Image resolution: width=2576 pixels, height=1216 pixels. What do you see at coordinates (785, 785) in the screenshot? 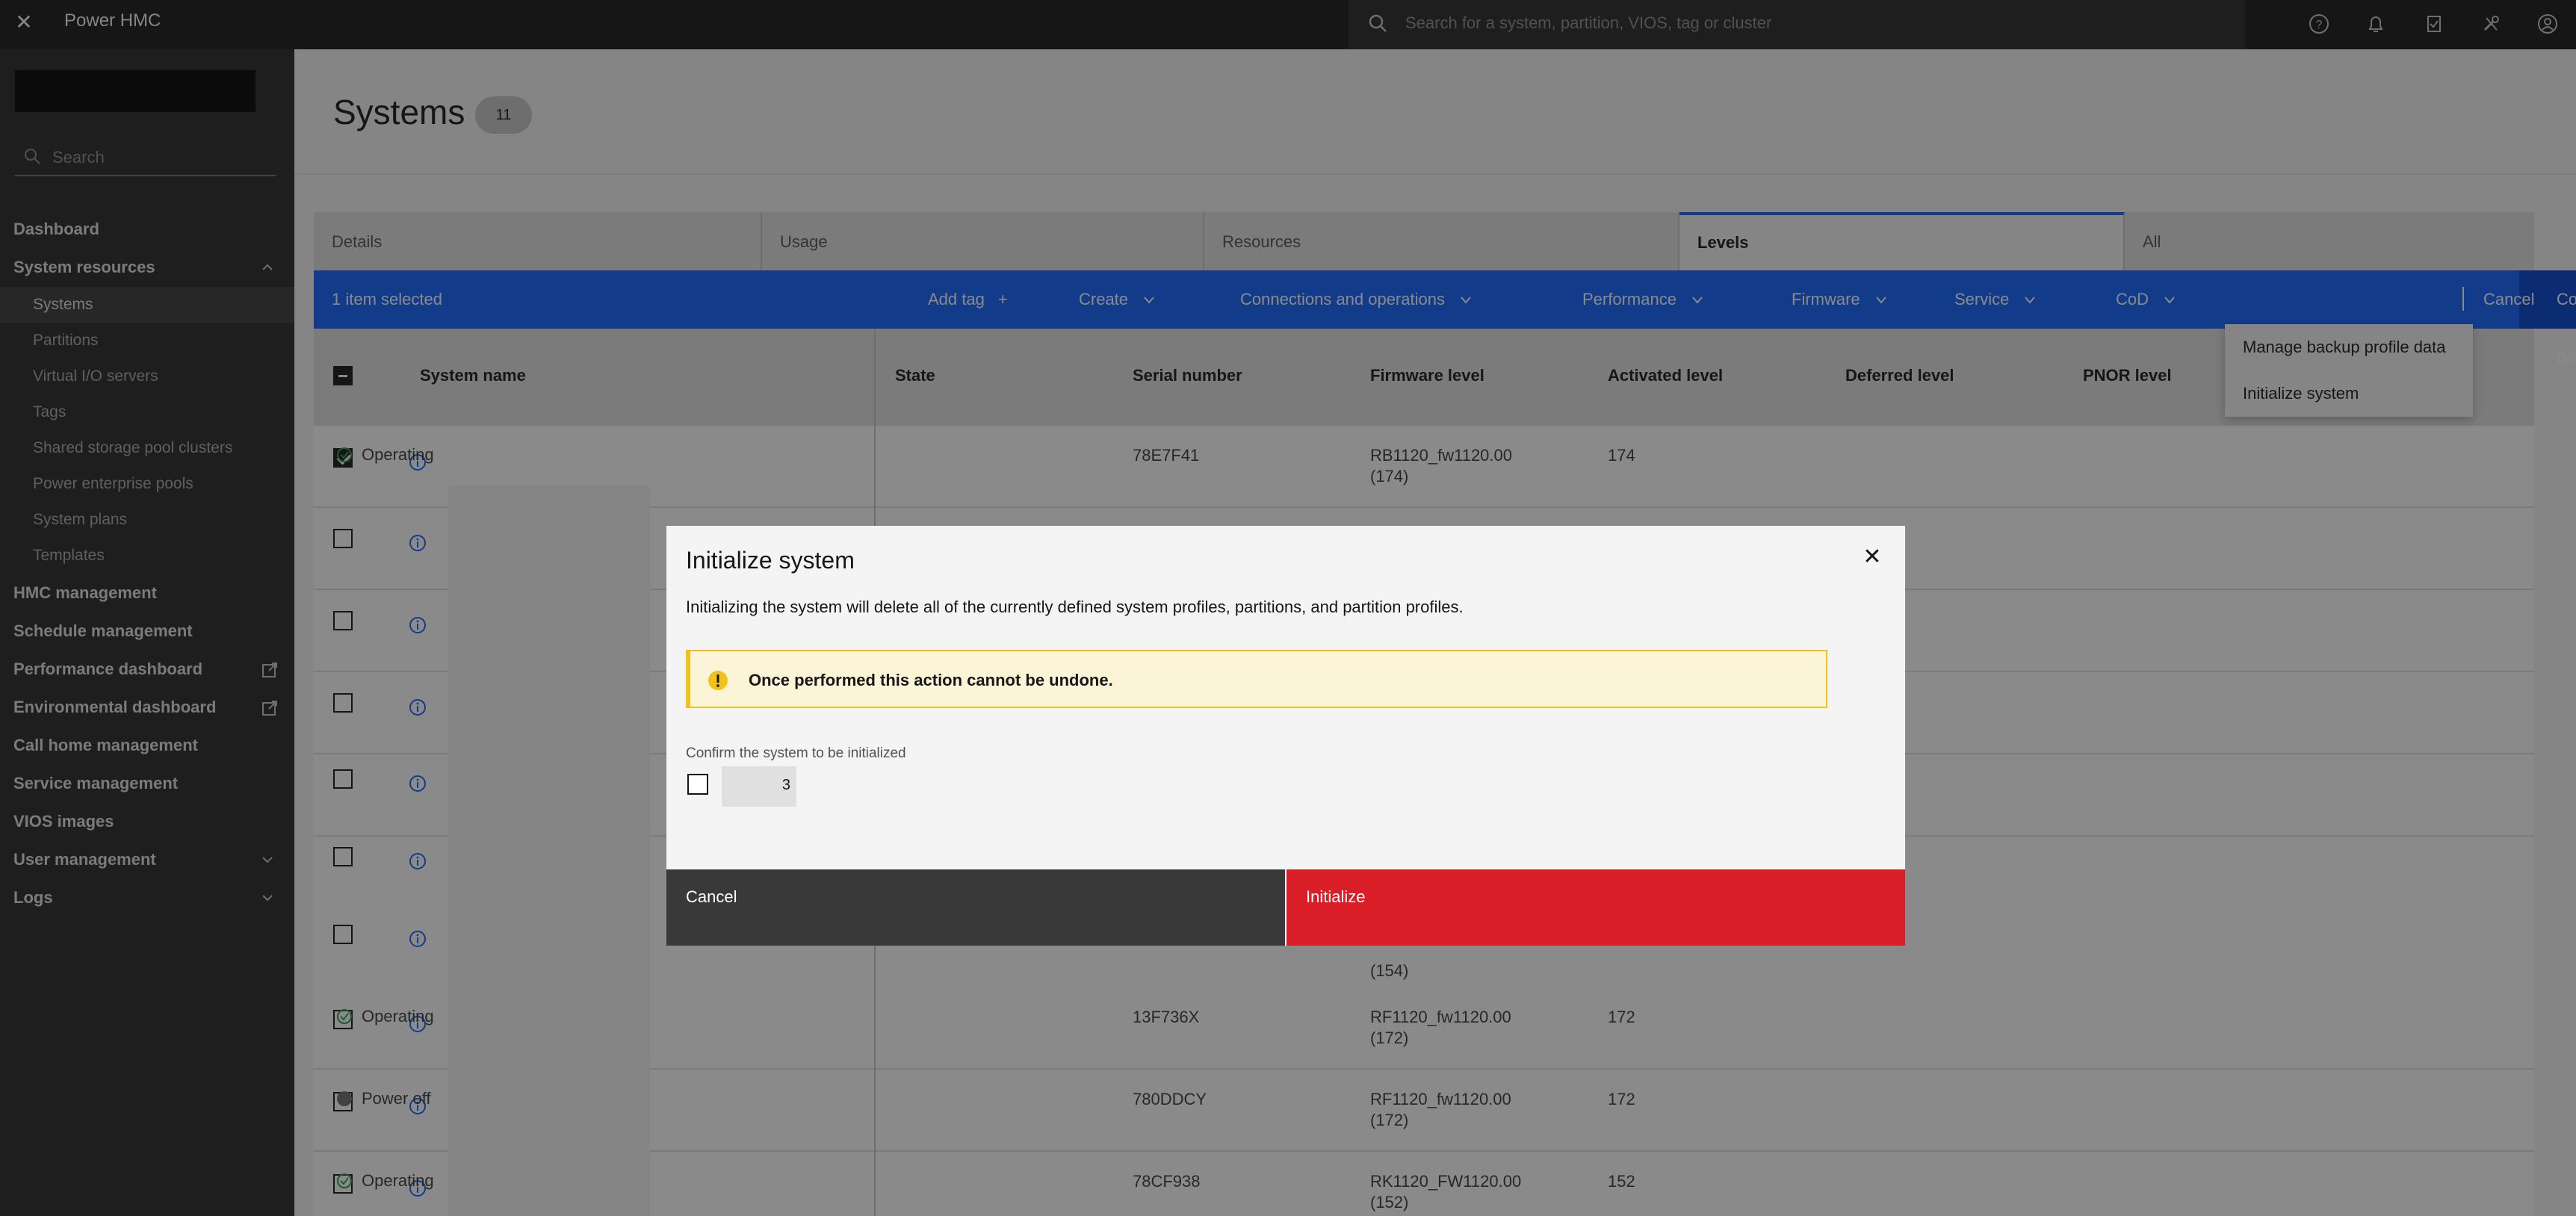
I see `system-name-fragment: 3` at bounding box center [785, 785].